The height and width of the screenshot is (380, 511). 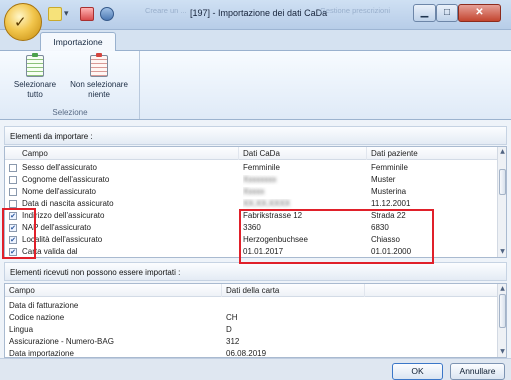 What do you see at coordinates (424, 13) in the screenshot?
I see `minimize-button: ▁` at bounding box center [424, 13].